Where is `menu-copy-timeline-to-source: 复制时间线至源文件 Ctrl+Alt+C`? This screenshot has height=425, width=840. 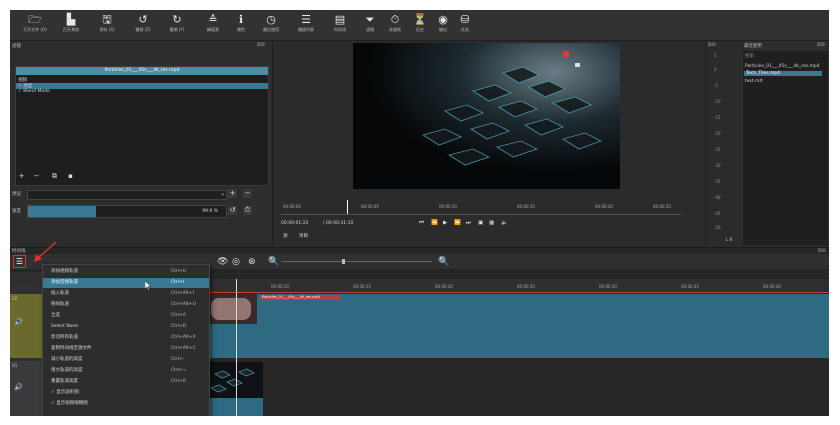 menu-copy-timeline-to-source: 复制时间线至源文件 Ctrl+Alt+C is located at coordinates (126, 349).